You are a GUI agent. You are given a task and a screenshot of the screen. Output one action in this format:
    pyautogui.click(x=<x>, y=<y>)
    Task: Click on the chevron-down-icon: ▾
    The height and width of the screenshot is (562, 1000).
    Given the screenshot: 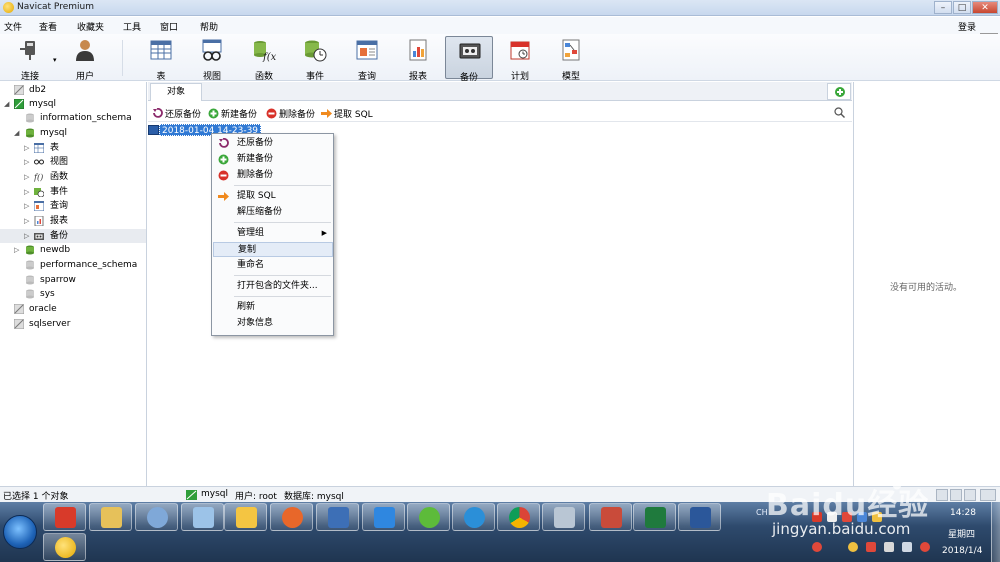 What is the action you would take?
    pyautogui.click(x=55, y=60)
    